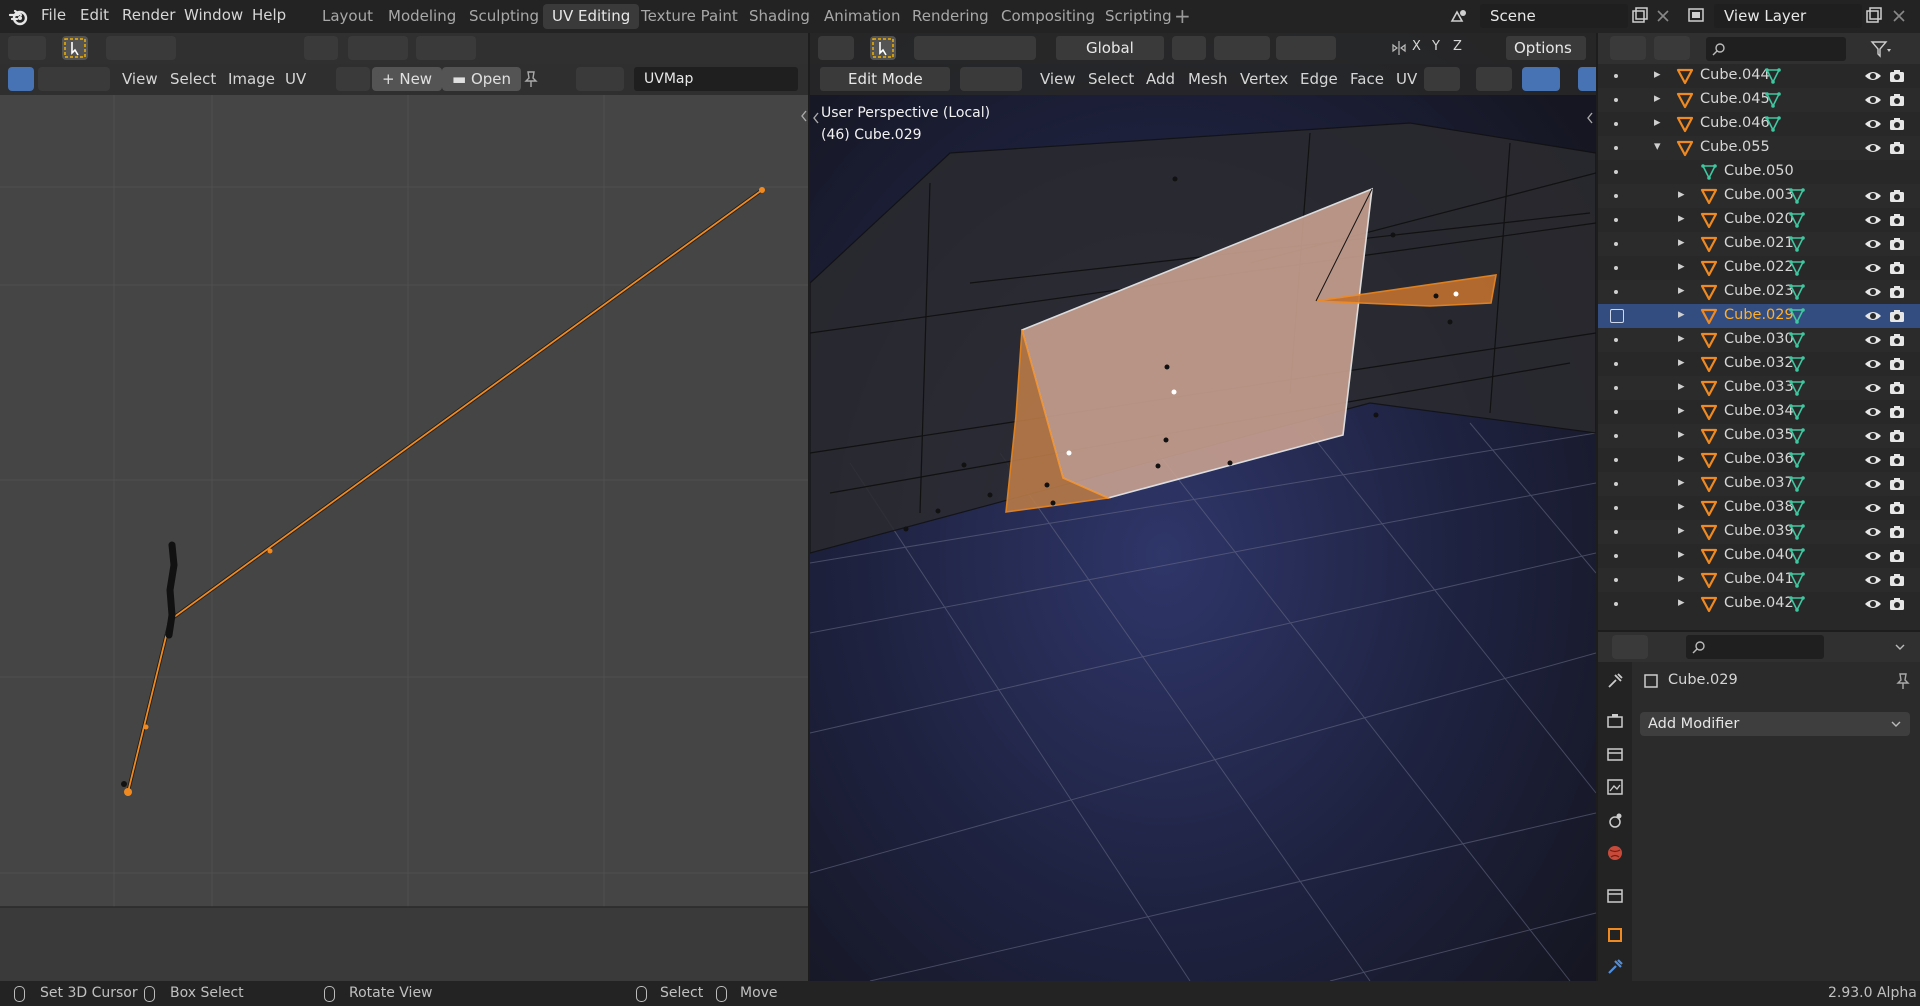 This screenshot has width=1920, height=1006. I want to click on filter-icon, so click(1881, 49).